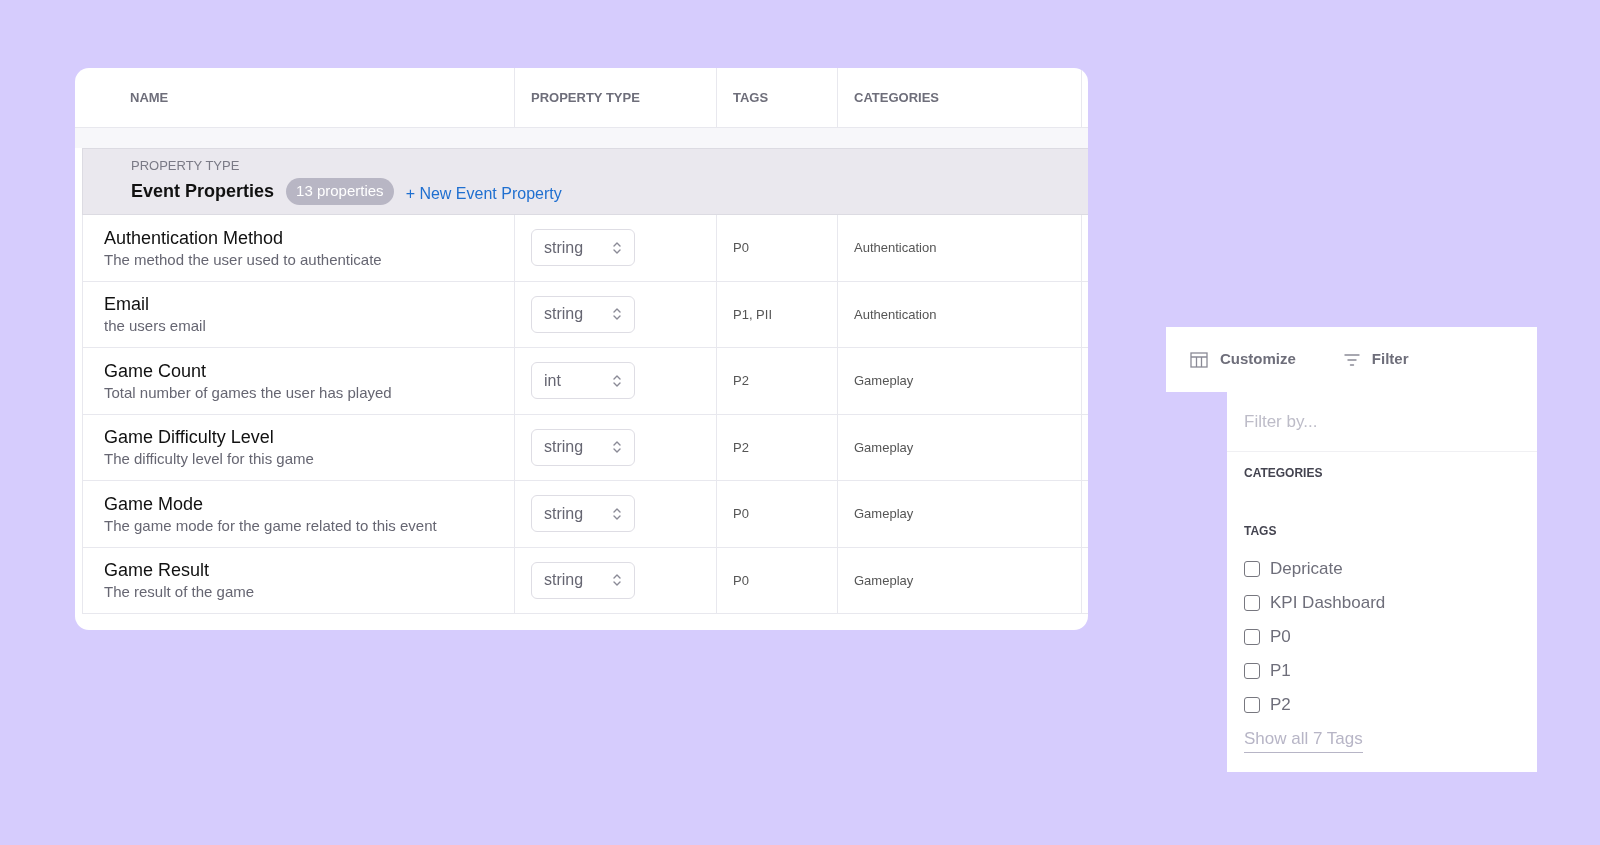 This screenshot has height=845, width=1600. What do you see at coordinates (1382, 637) in the screenshot?
I see `tag-option: P0` at bounding box center [1382, 637].